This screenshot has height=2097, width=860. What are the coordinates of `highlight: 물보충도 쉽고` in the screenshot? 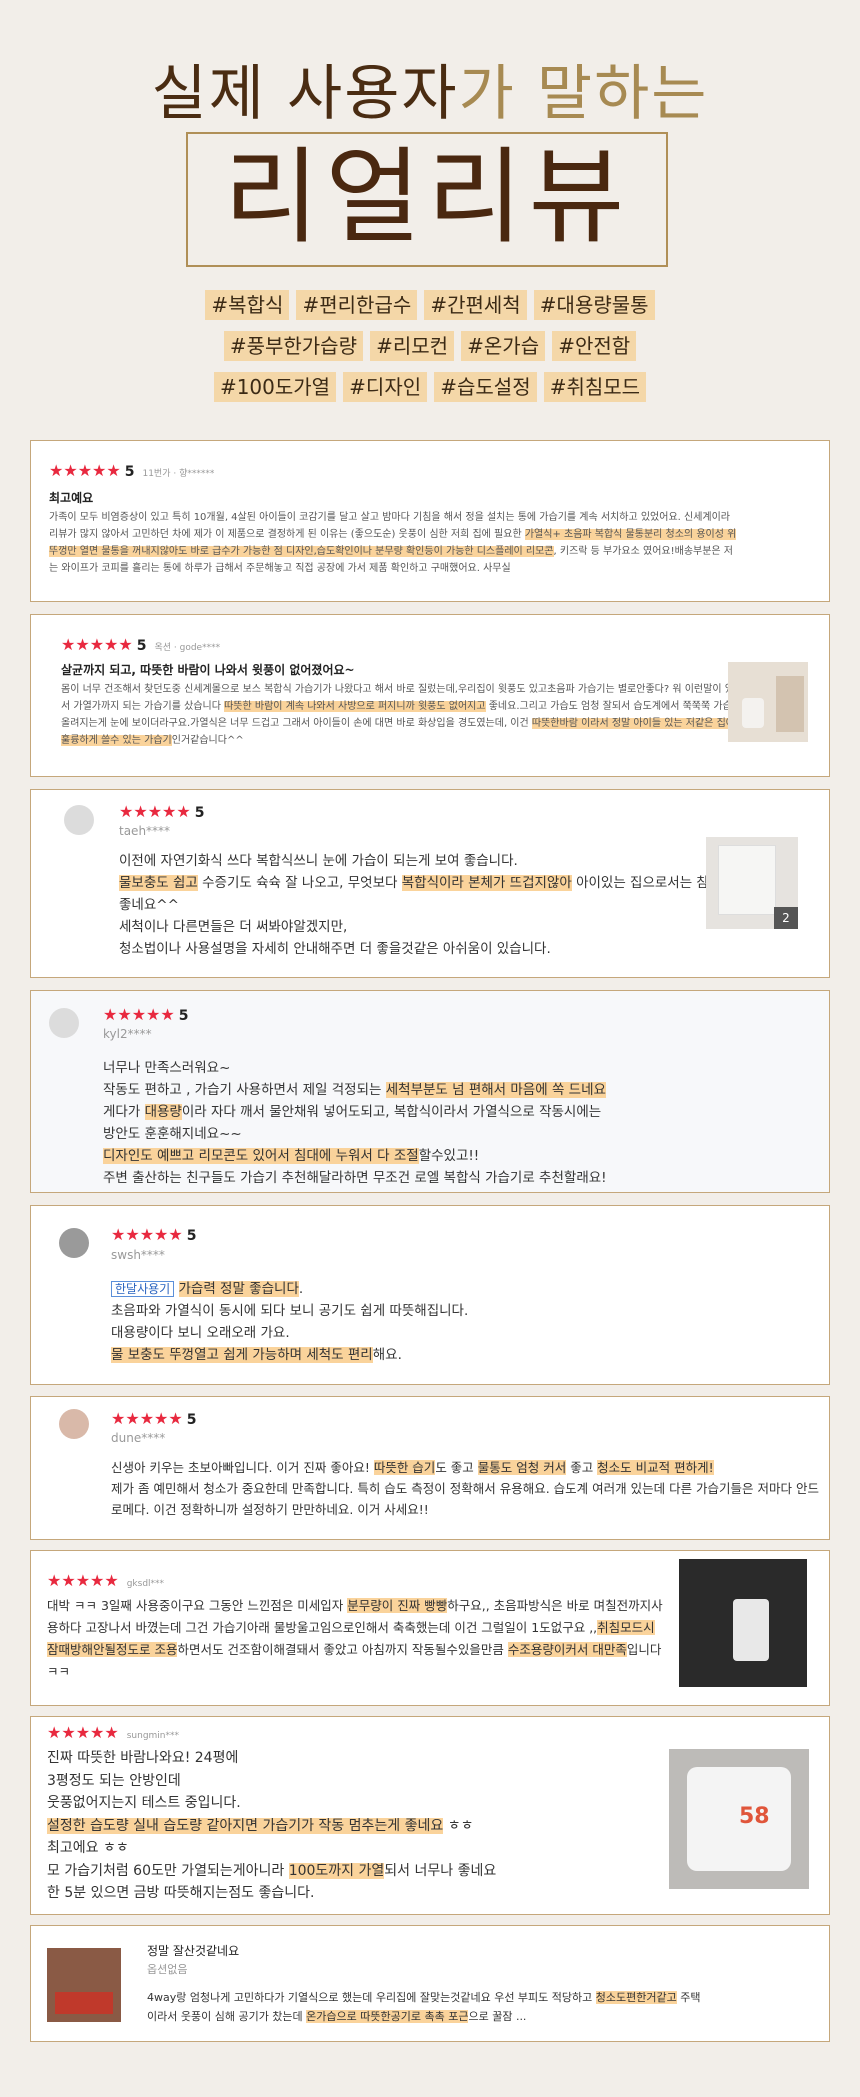 It's located at (158, 883).